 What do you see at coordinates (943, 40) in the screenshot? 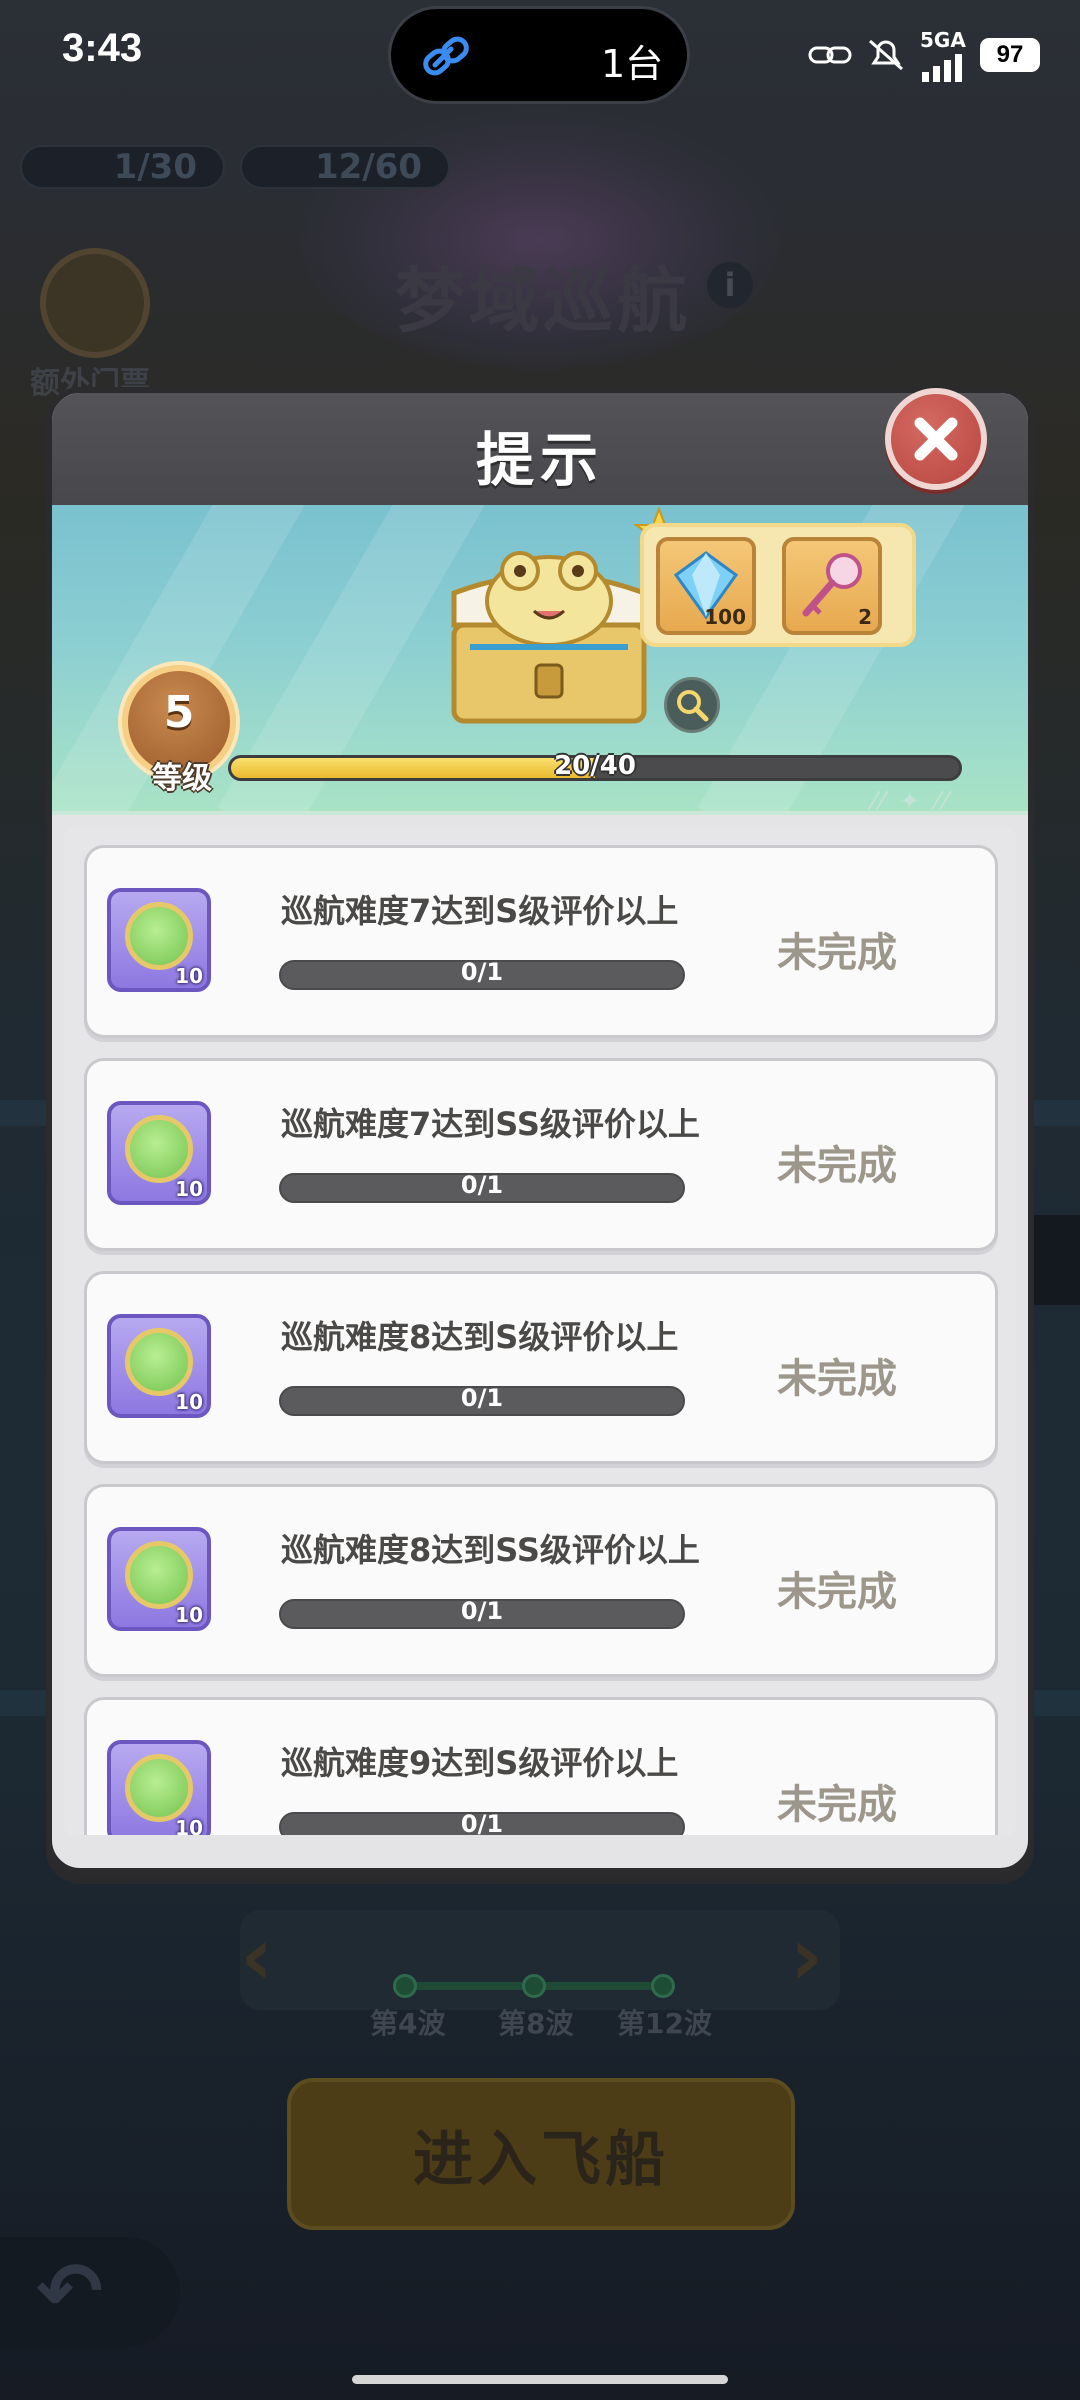
I see `network-label: 5GA` at bounding box center [943, 40].